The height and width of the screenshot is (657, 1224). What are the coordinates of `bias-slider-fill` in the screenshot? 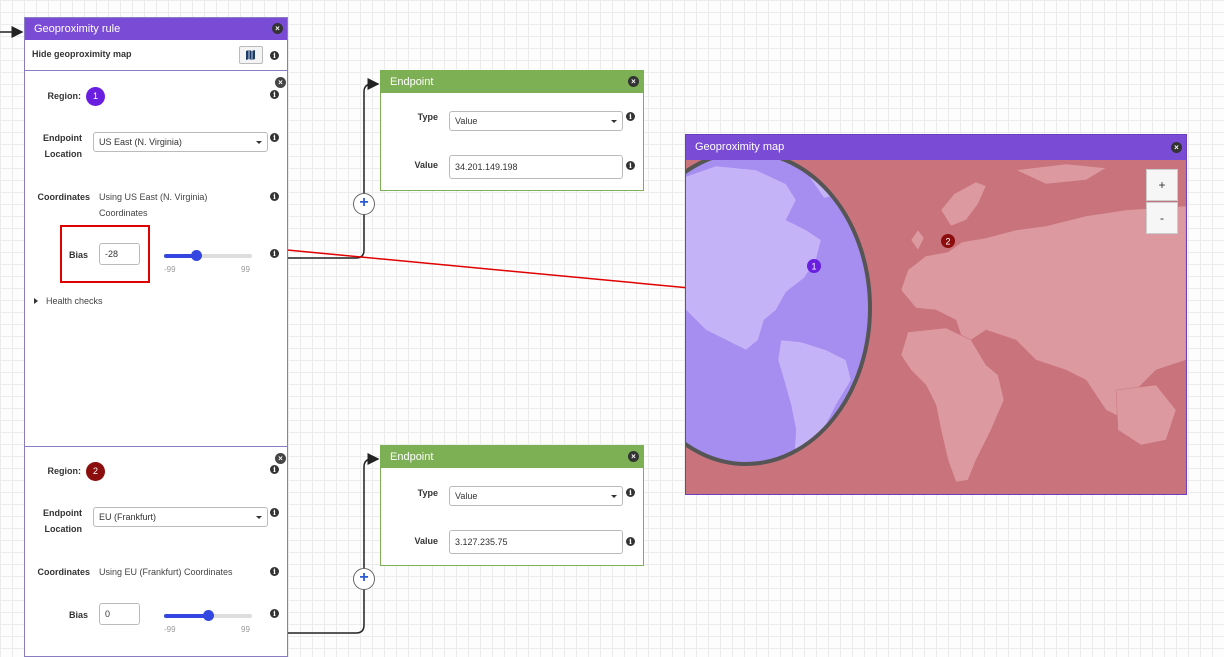 It's located at (186, 616).